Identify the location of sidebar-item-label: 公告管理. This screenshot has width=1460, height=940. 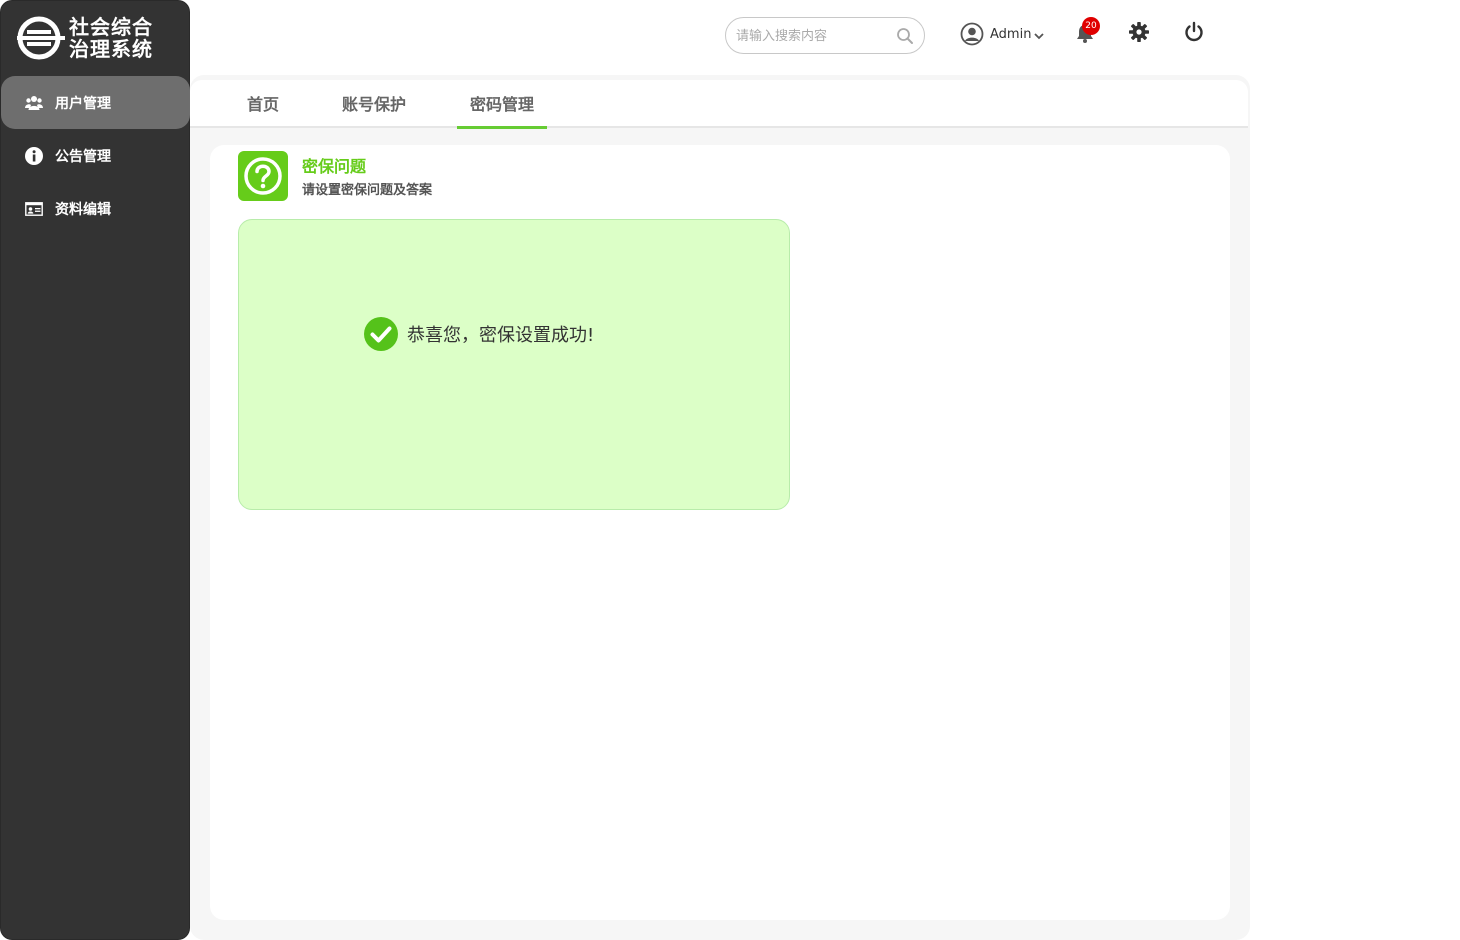
(83, 156).